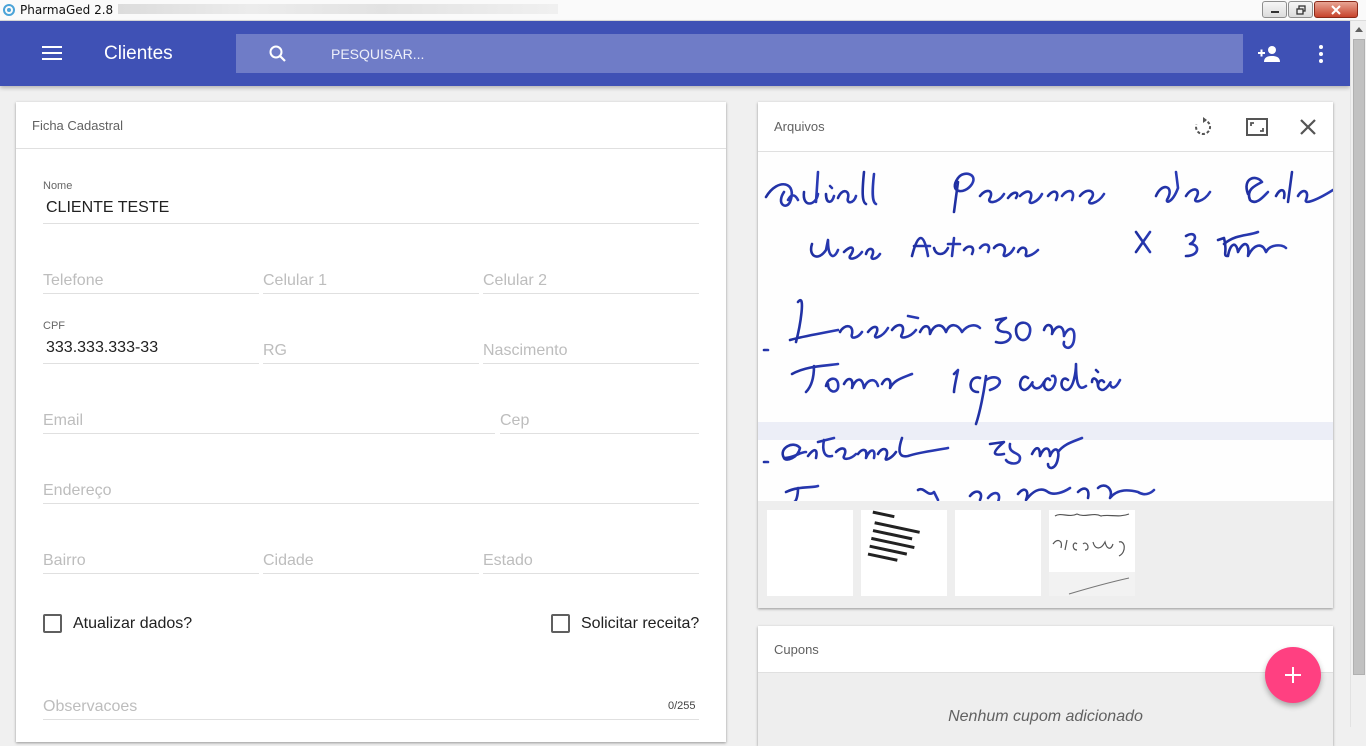 The width and height of the screenshot is (1366, 746). What do you see at coordinates (591, 283) in the screenshot?
I see `celular2-field: Celular 2` at bounding box center [591, 283].